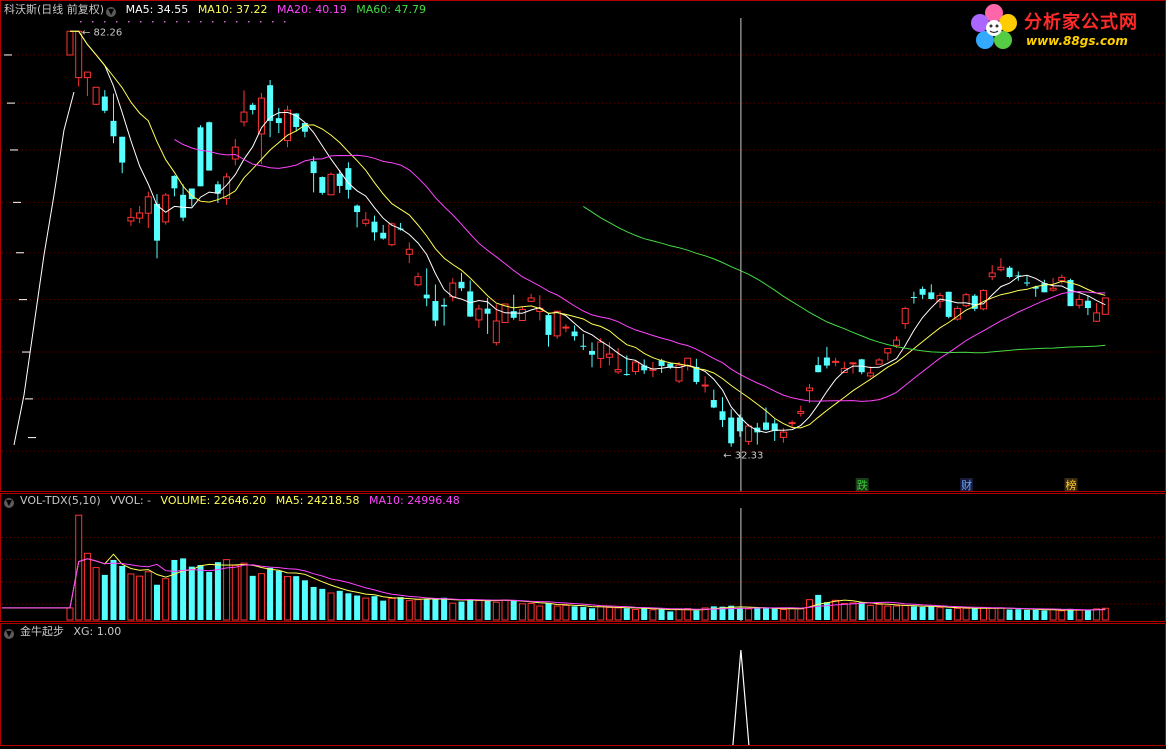  Describe the element at coordinates (1077, 41) in the screenshot. I see `logo-url: www.88gs.com` at that location.